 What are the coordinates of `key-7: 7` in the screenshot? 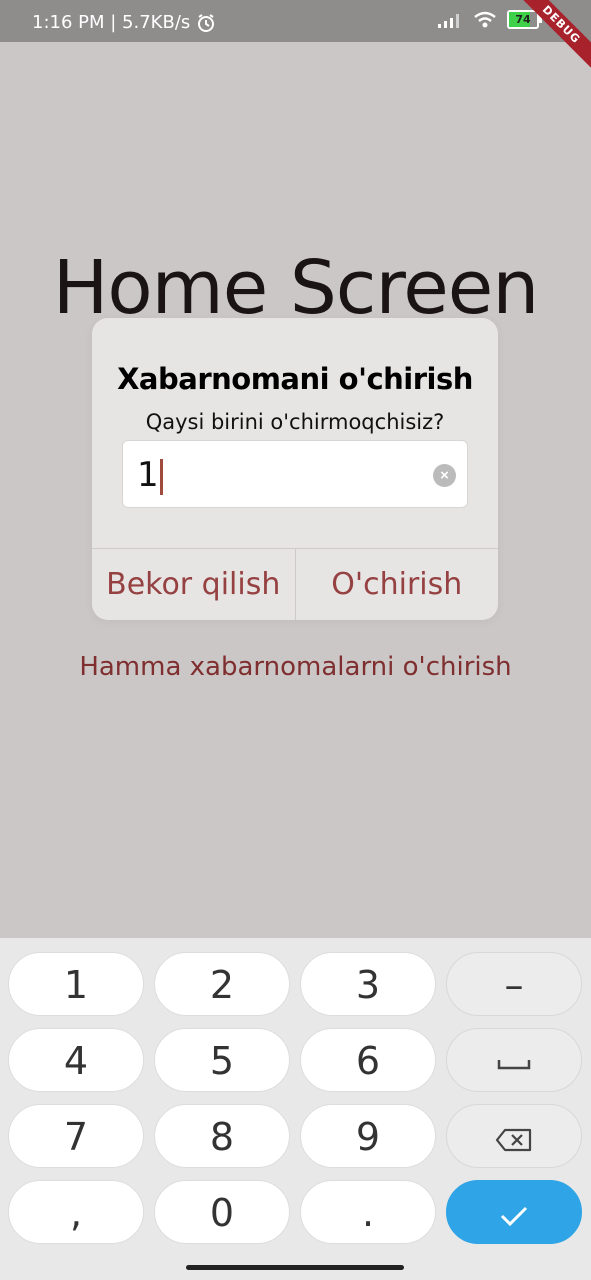 It's located at (76, 1136).